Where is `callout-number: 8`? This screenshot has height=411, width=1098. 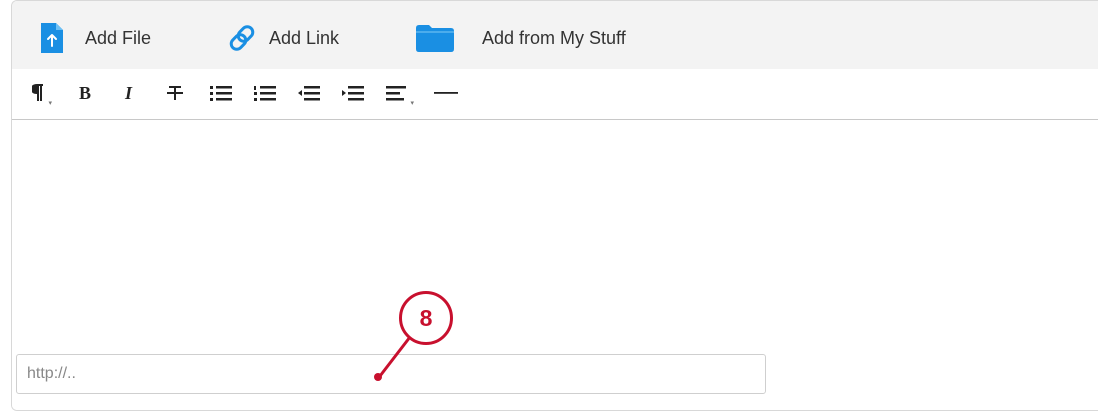
callout-number: 8 is located at coordinates (426, 317).